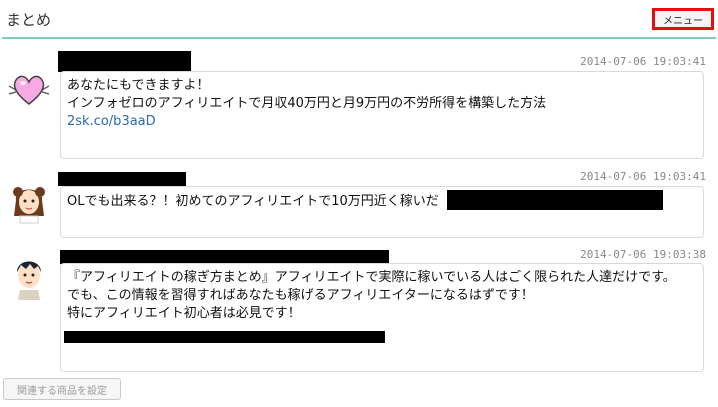 The image size is (718, 407). Describe the element at coordinates (29, 89) in the screenshot. I see `heart-icon` at that location.